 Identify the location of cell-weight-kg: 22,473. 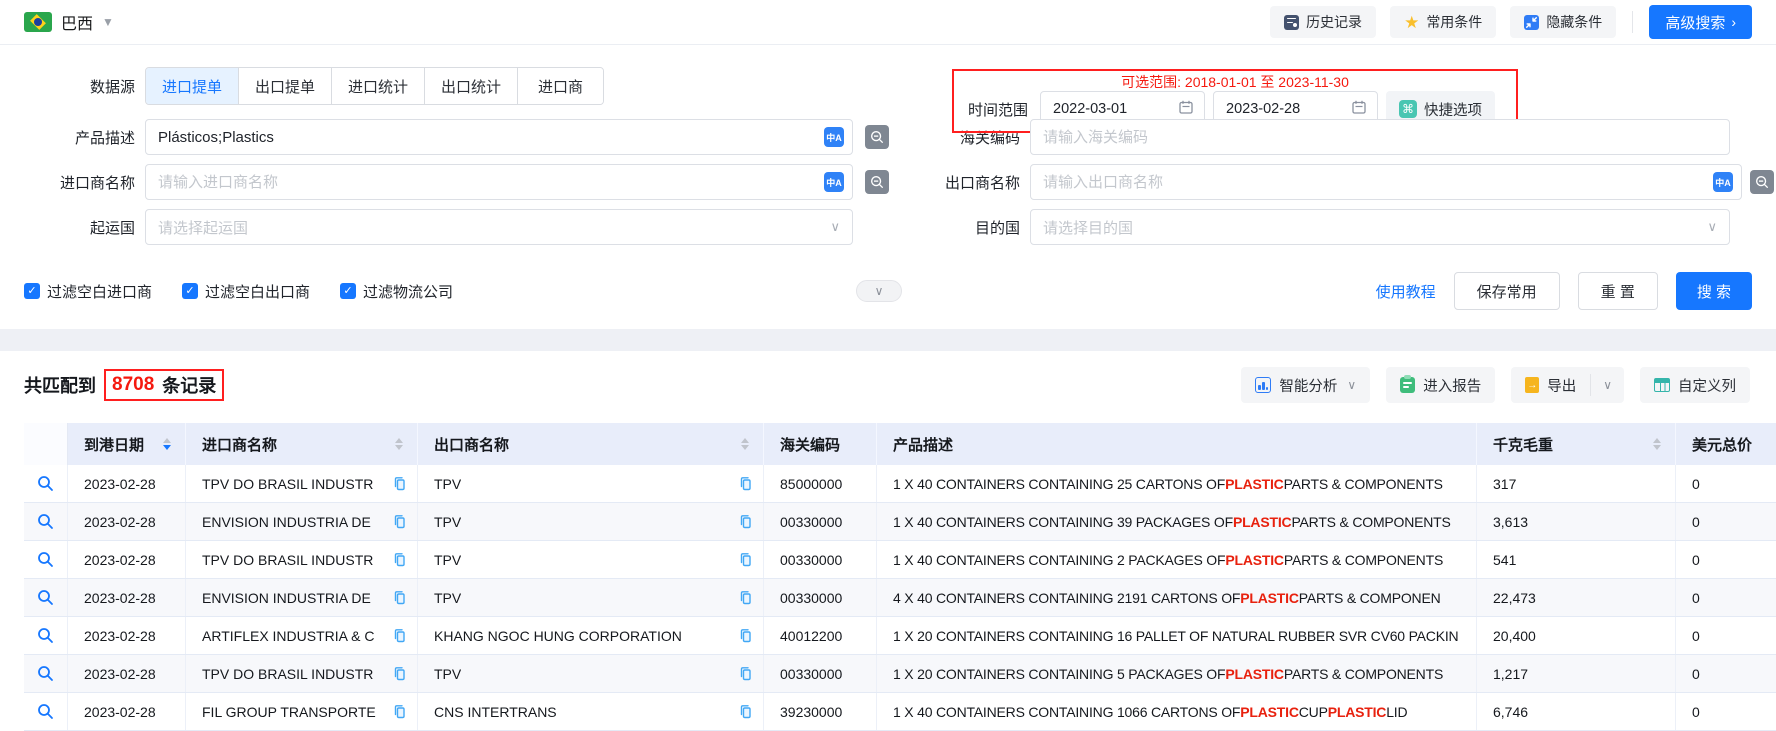
(1576, 597).